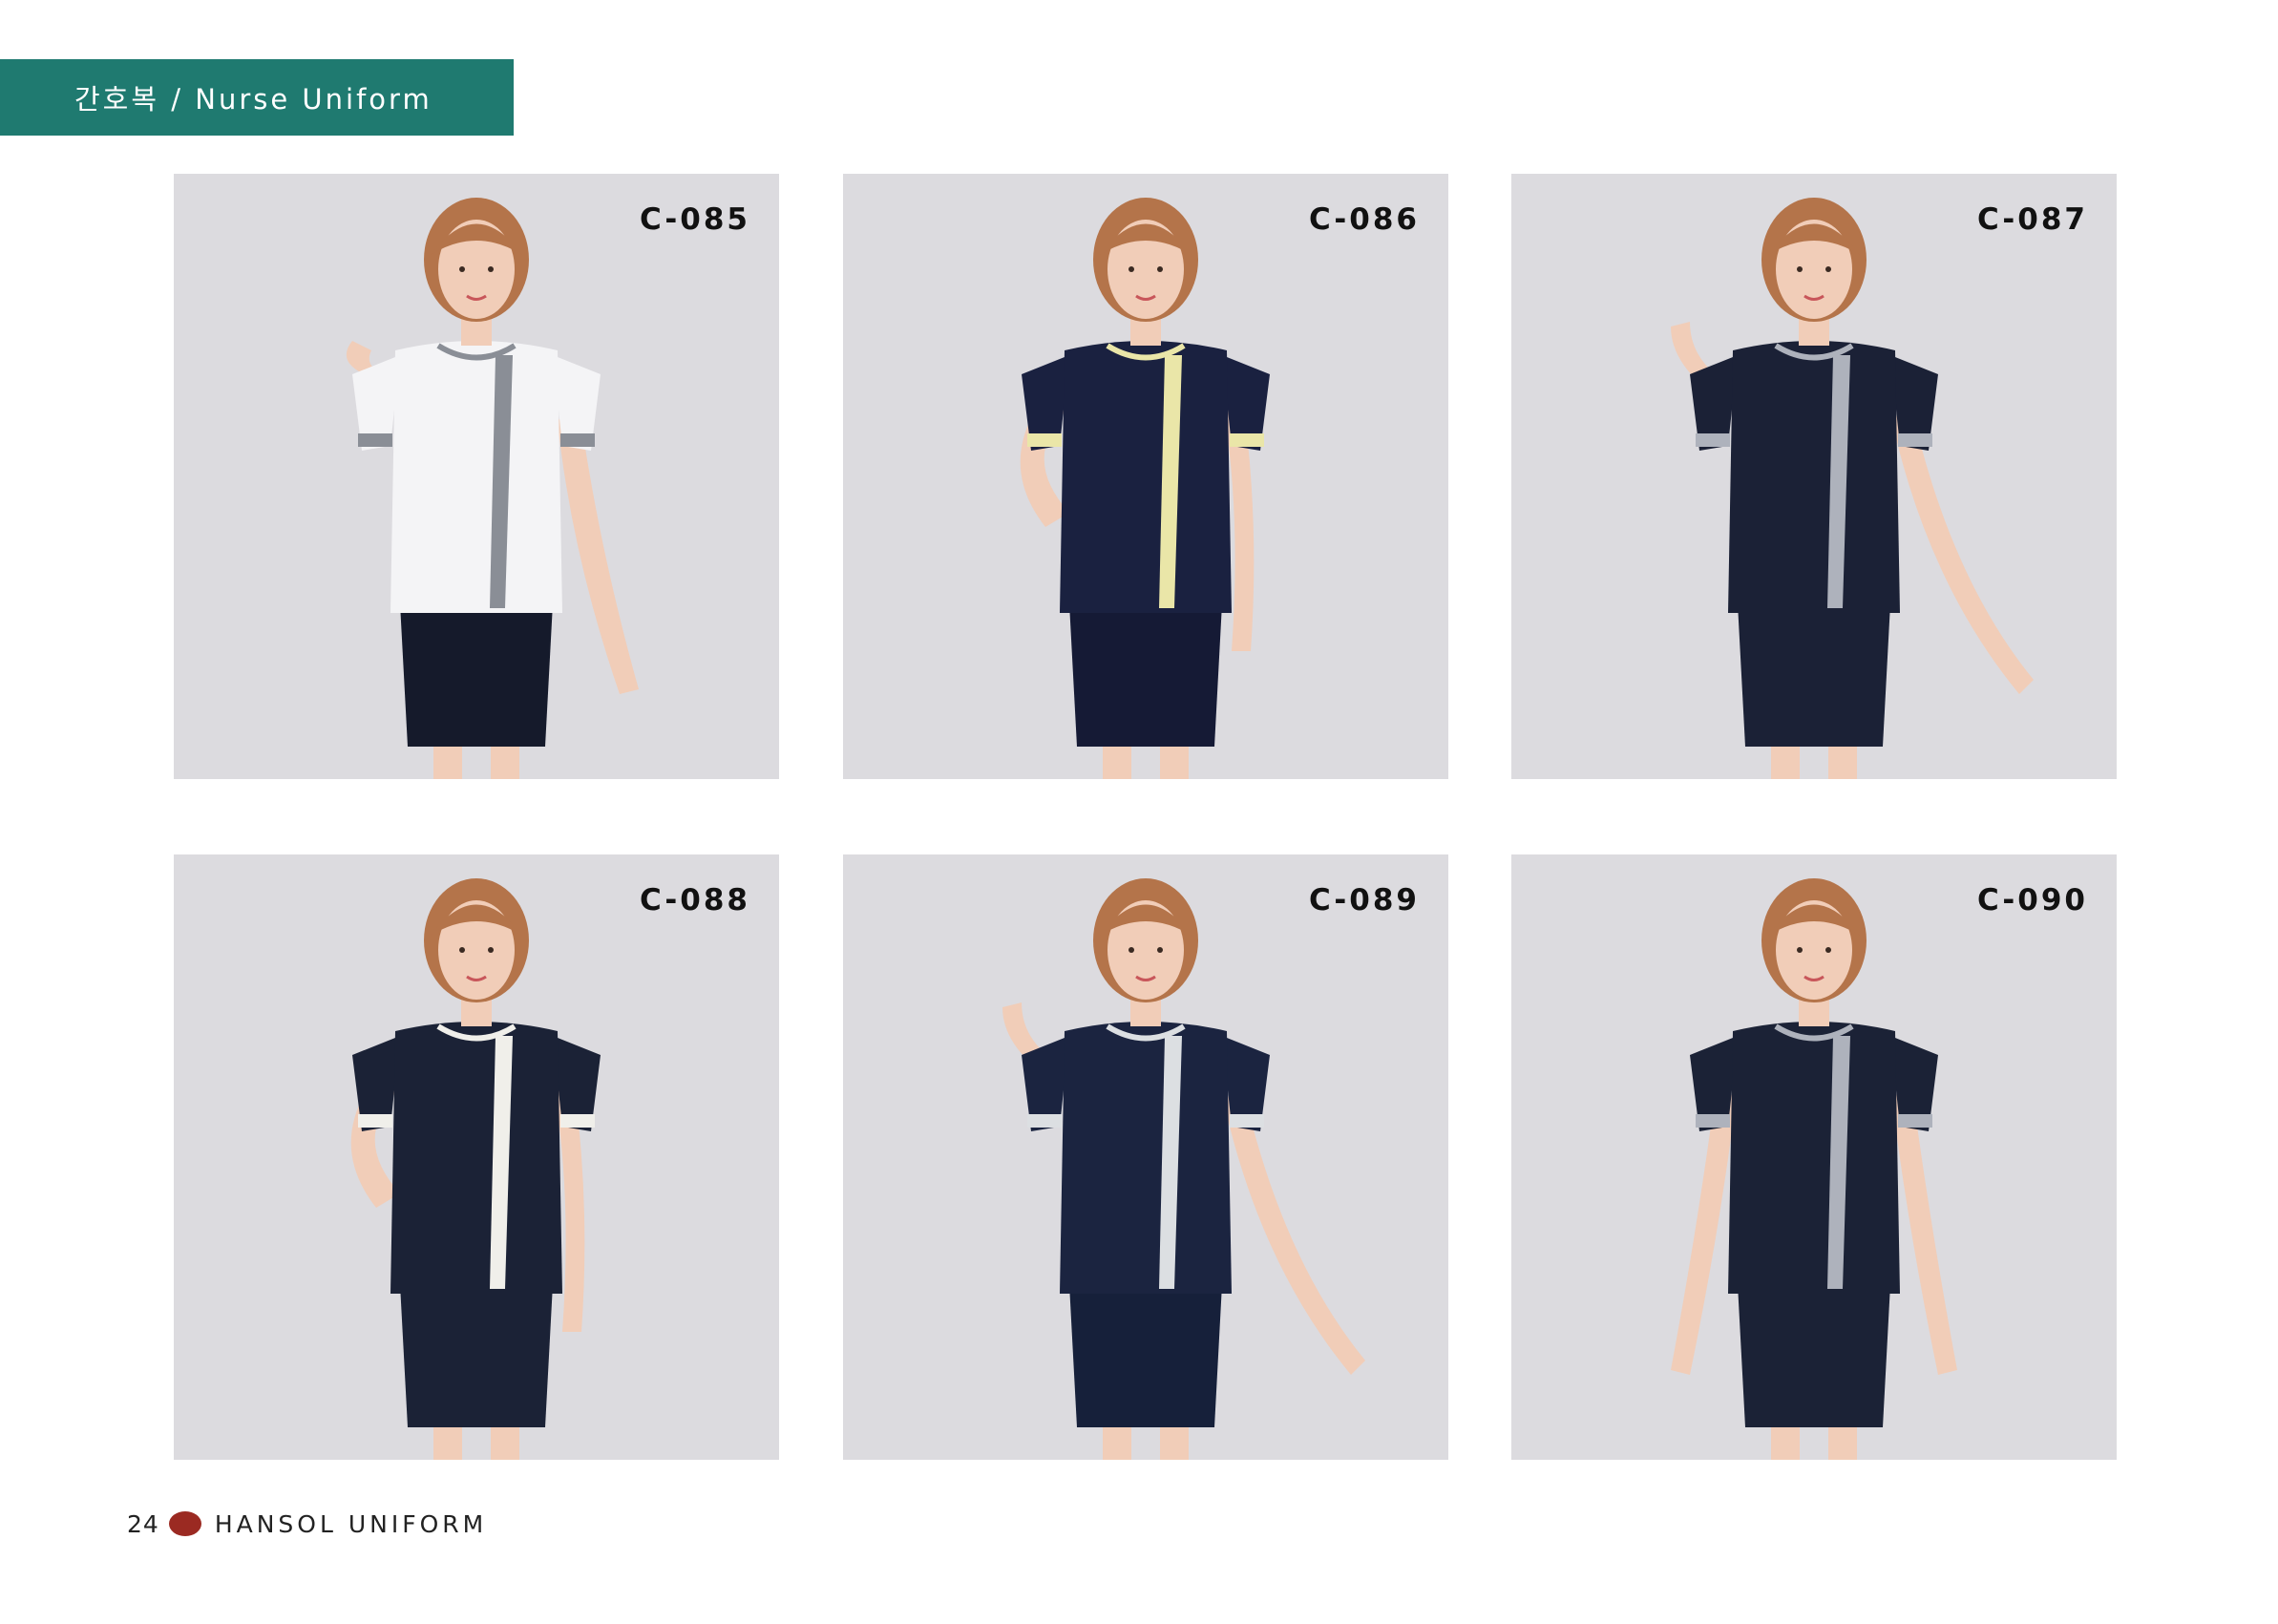  Describe the element at coordinates (253, 99) in the screenshot. I see `section-title: 간호복 / Nurse Uniform` at that location.